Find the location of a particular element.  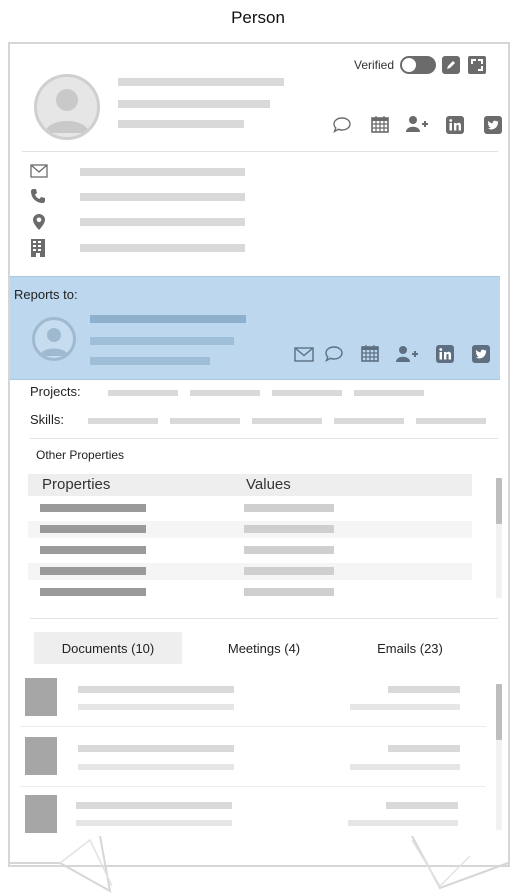

manager-twitter-icon is located at coordinates (481, 354).